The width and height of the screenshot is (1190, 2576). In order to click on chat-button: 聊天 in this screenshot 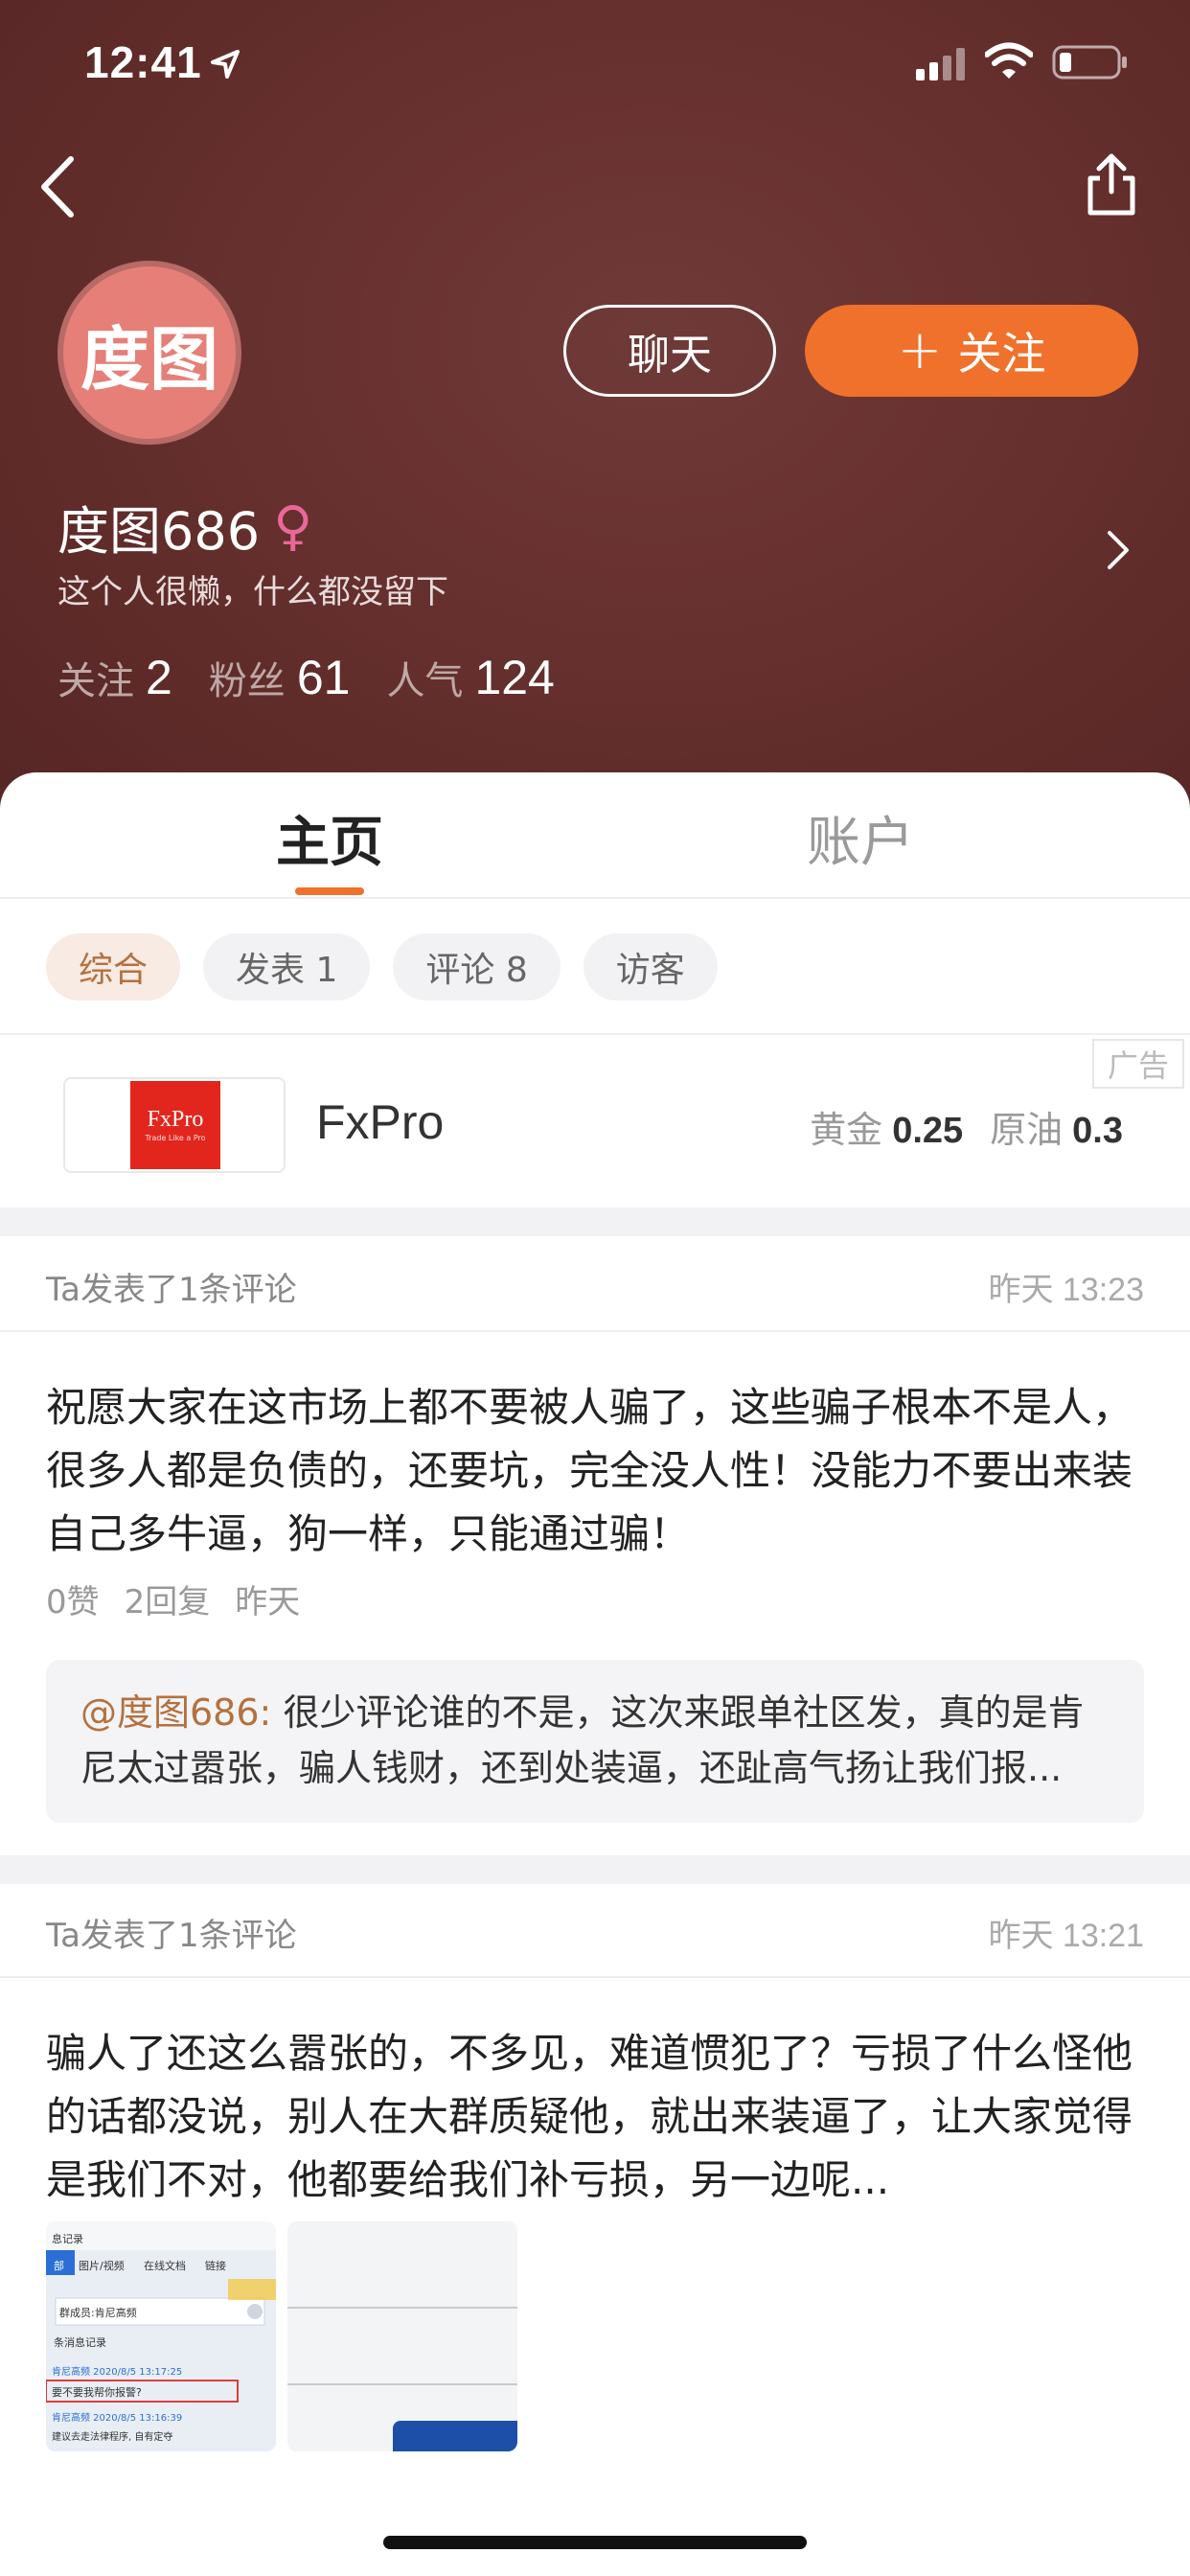, I will do `click(669, 351)`.